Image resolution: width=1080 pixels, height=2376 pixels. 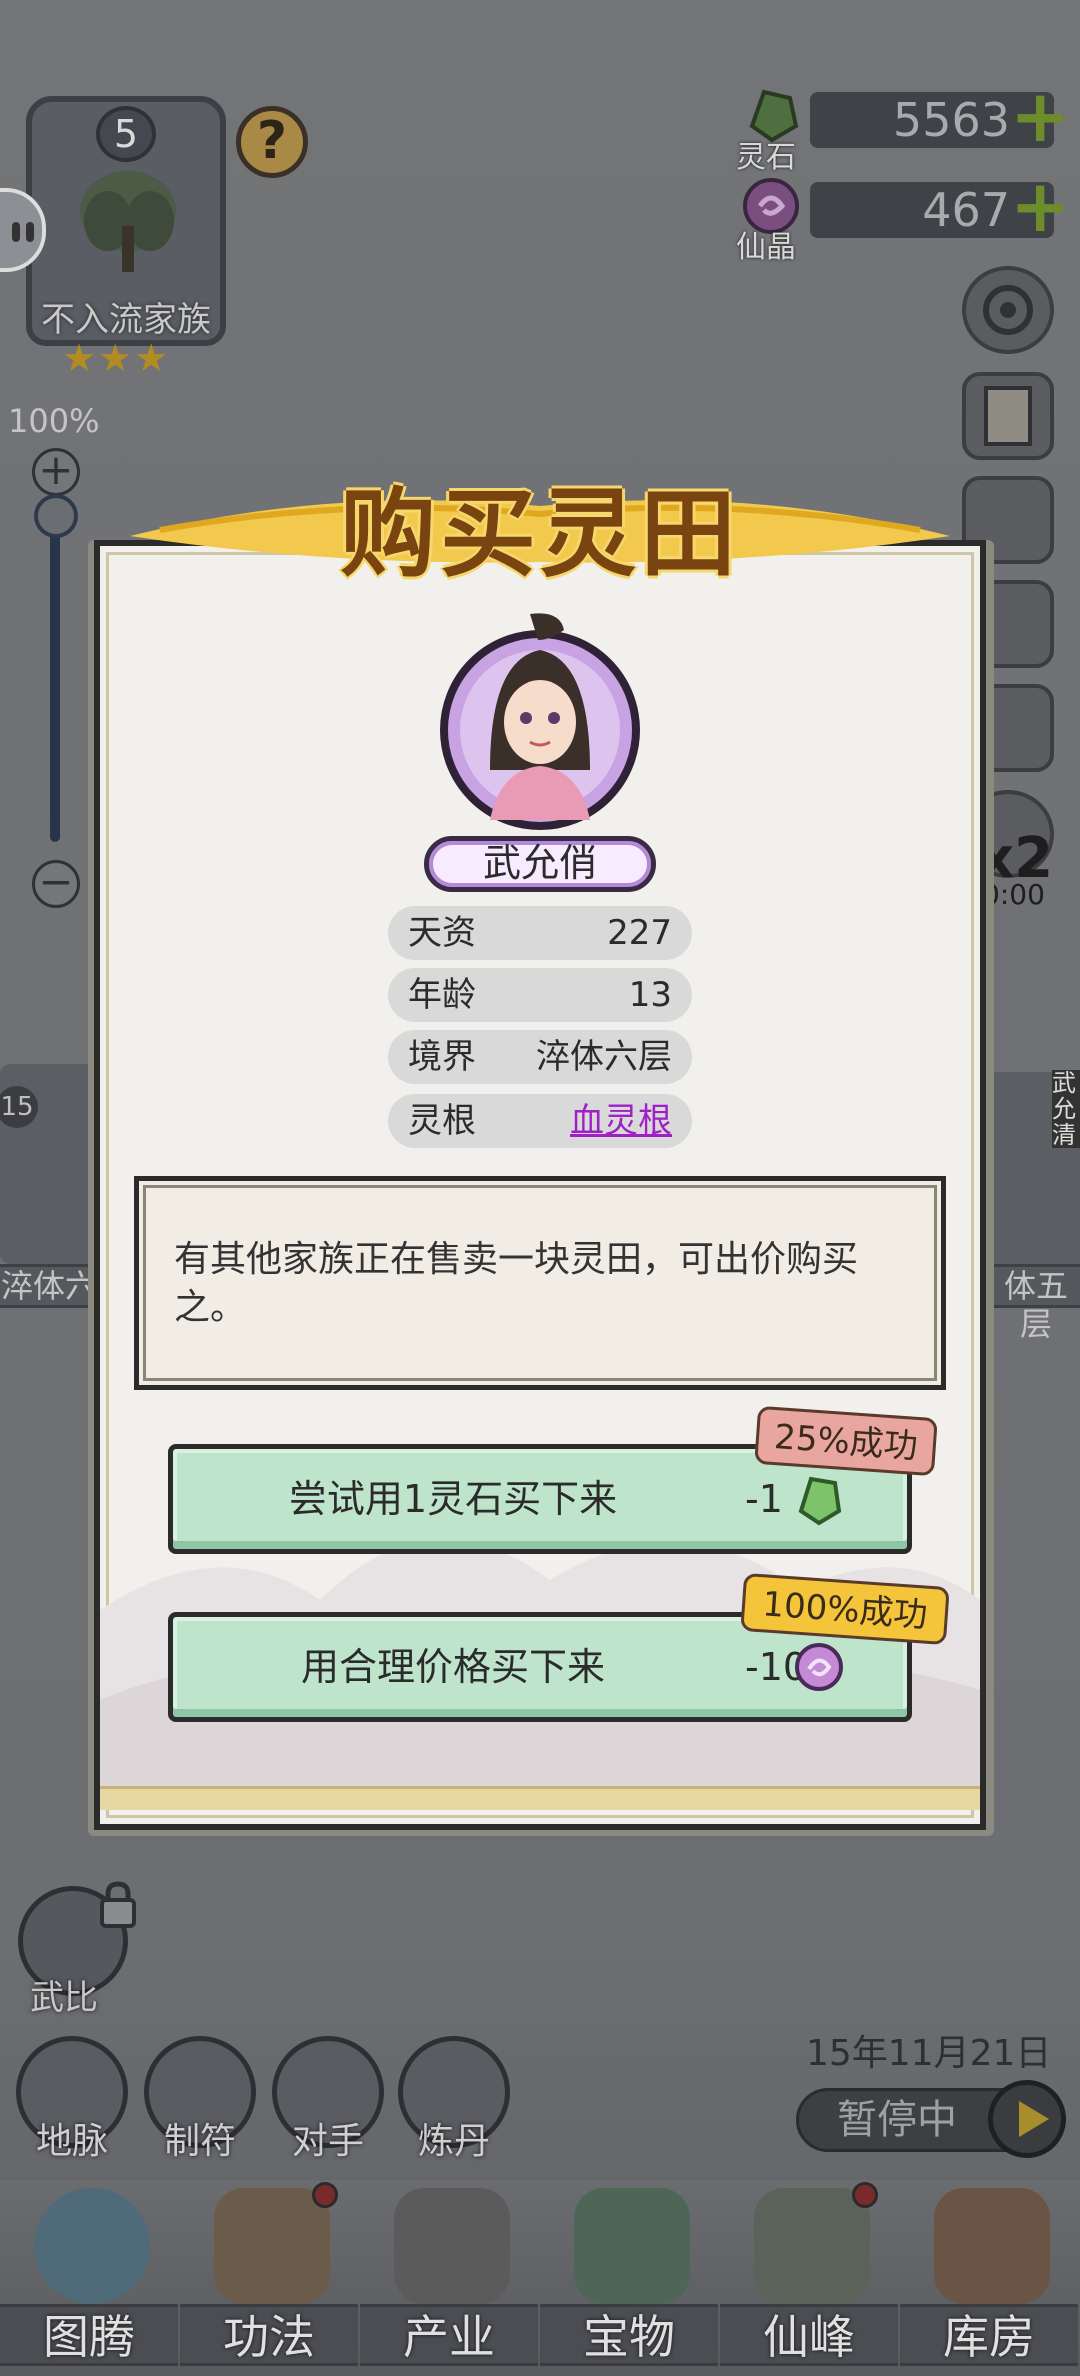 I want to click on family-stars: ★★★, so click(x=116, y=358).